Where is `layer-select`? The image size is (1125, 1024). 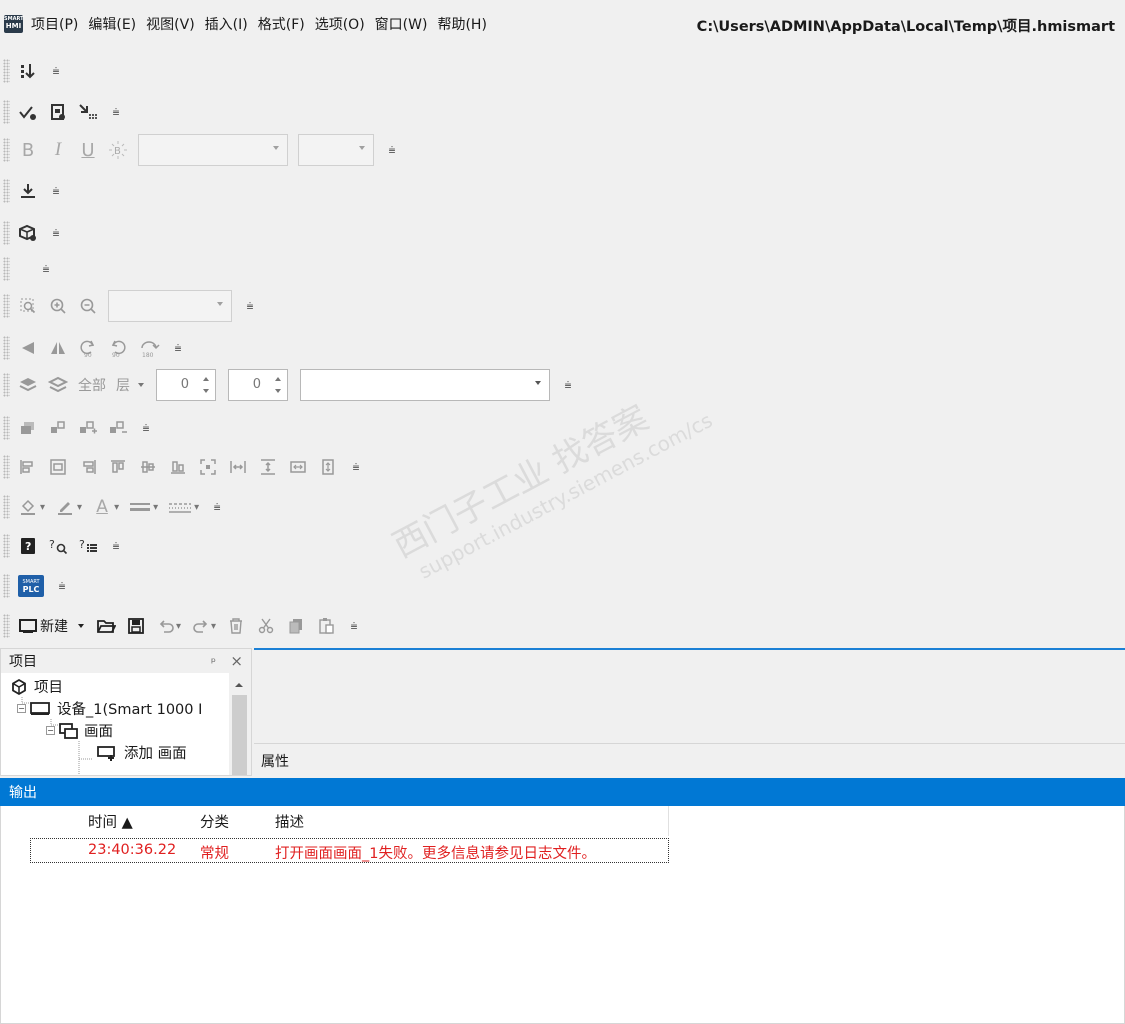
layer-select is located at coordinates (425, 385).